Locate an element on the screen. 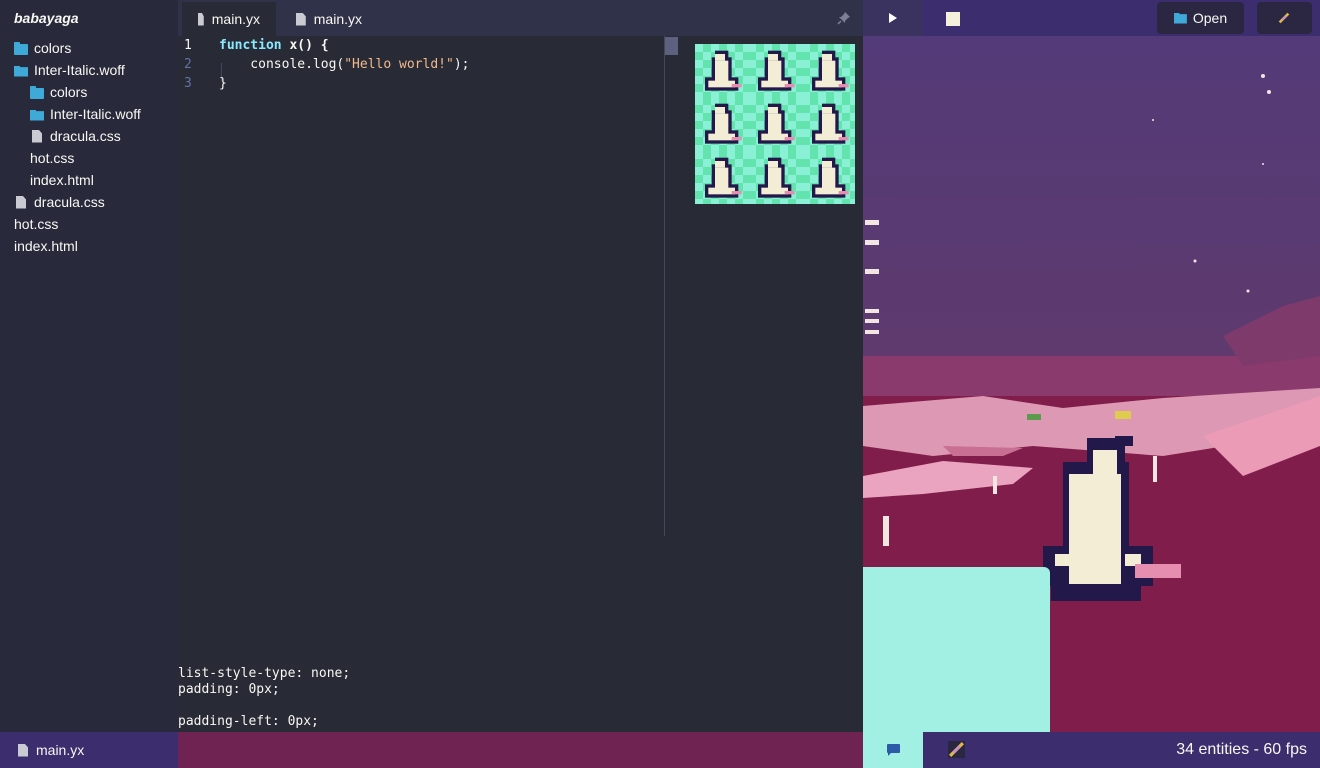 Image resolution: width=1320 pixels, height=768 pixels. tree-item-index-html: index.html is located at coordinates (46, 246).